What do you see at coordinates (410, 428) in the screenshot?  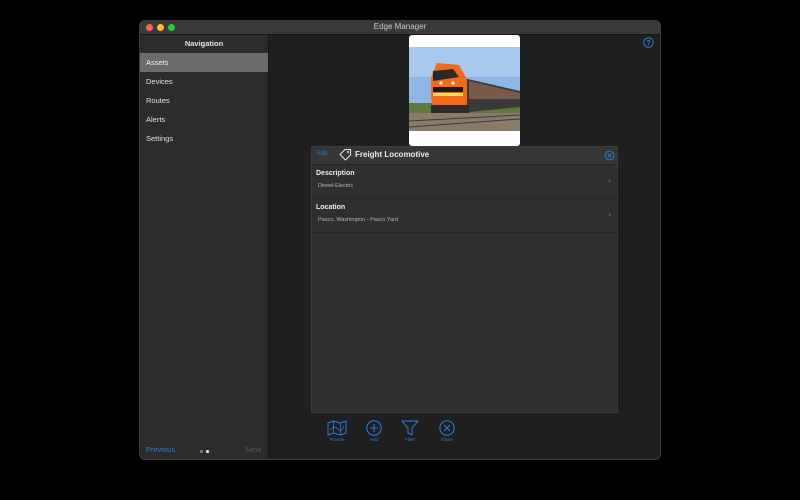 I see `filter-icon` at bounding box center [410, 428].